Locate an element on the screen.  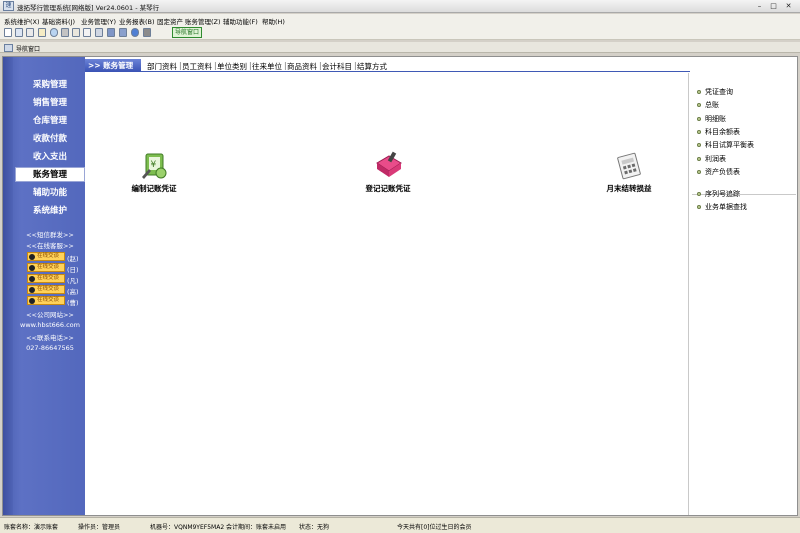
menu-fixed-assets: 固定资产 is located at coordinates (170, 21).